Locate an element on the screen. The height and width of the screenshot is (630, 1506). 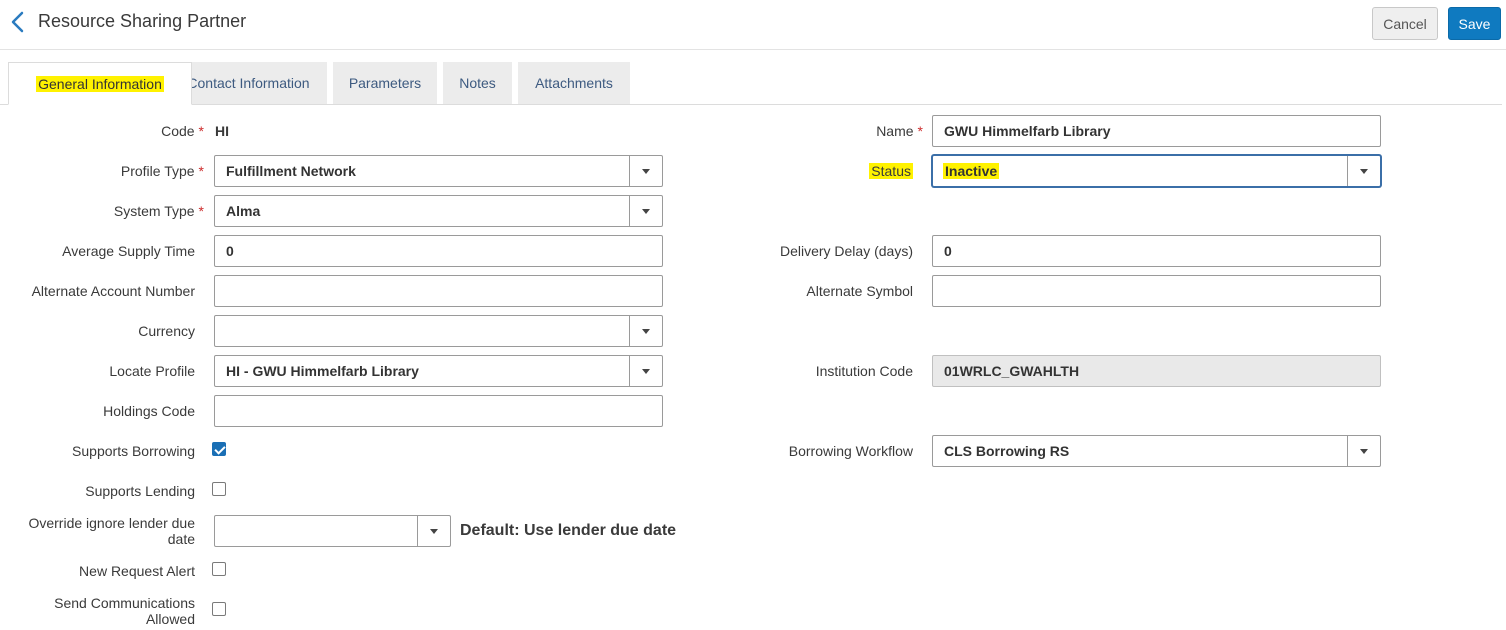
override-ignore-lender-due-date-label: Override ignore lender due date is located at coordinates (111, 531).